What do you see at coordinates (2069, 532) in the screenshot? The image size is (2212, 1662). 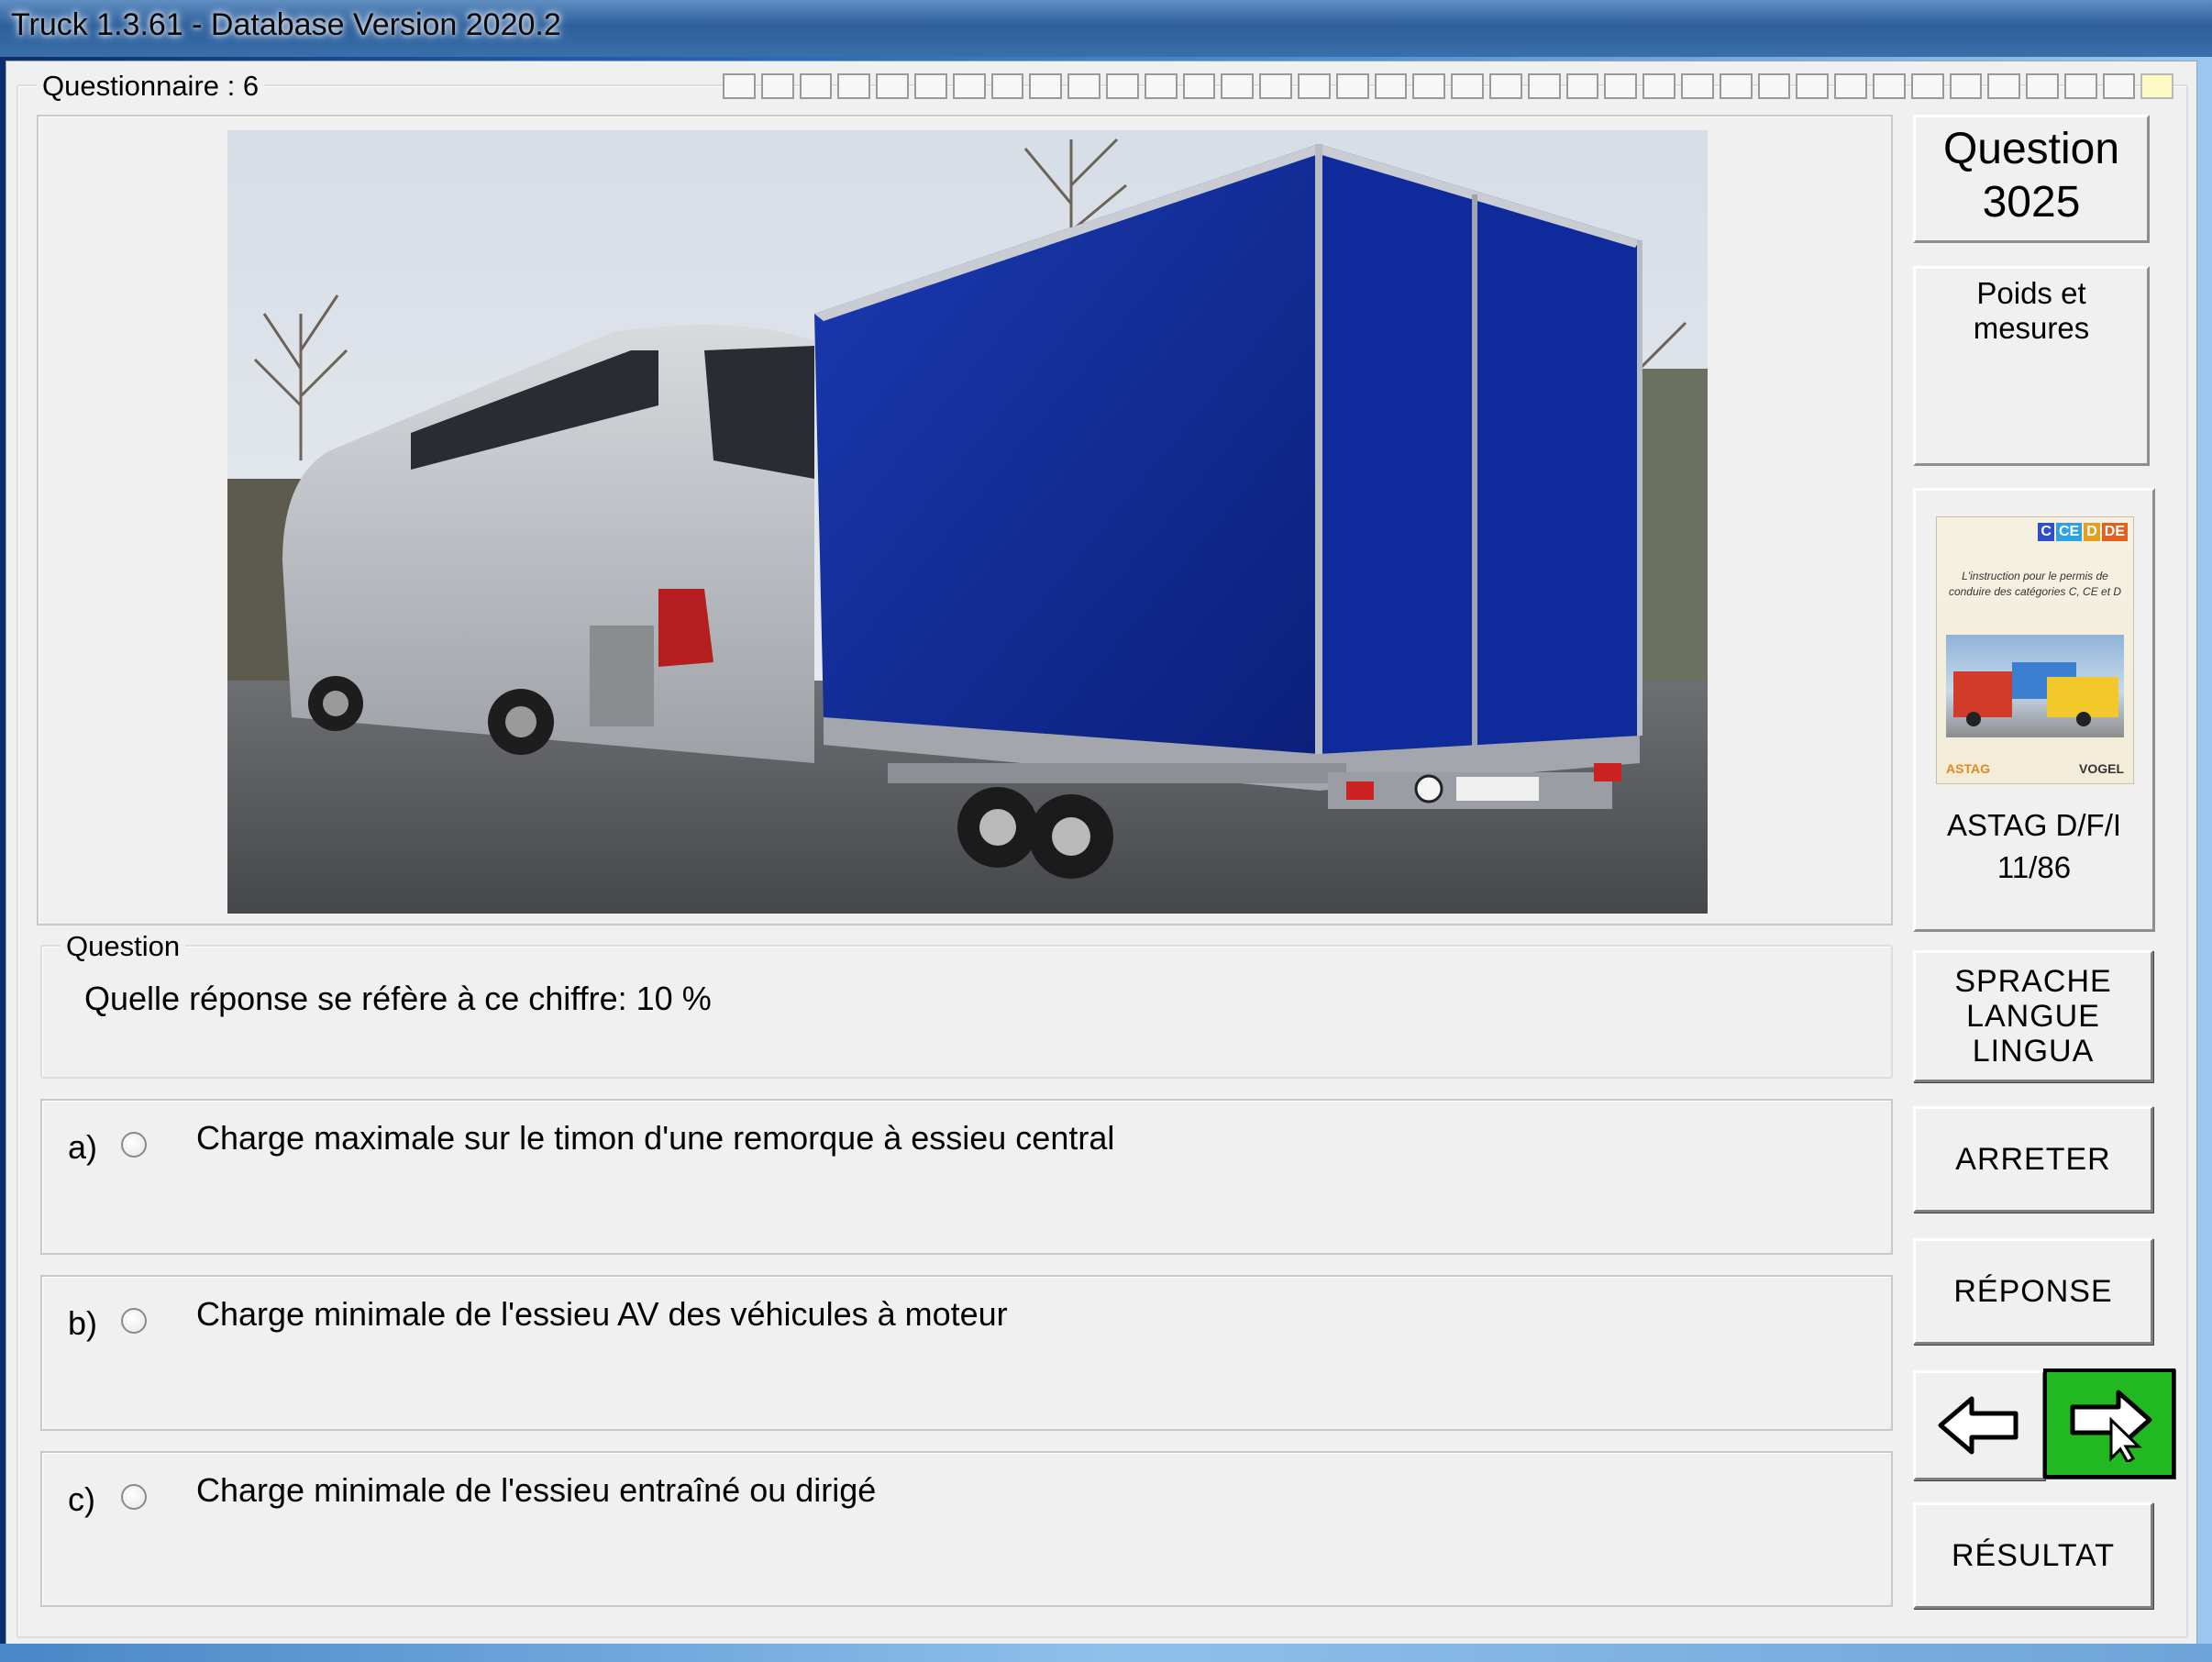 I see `book-tag: CE` at bounding box center [2069, 532].